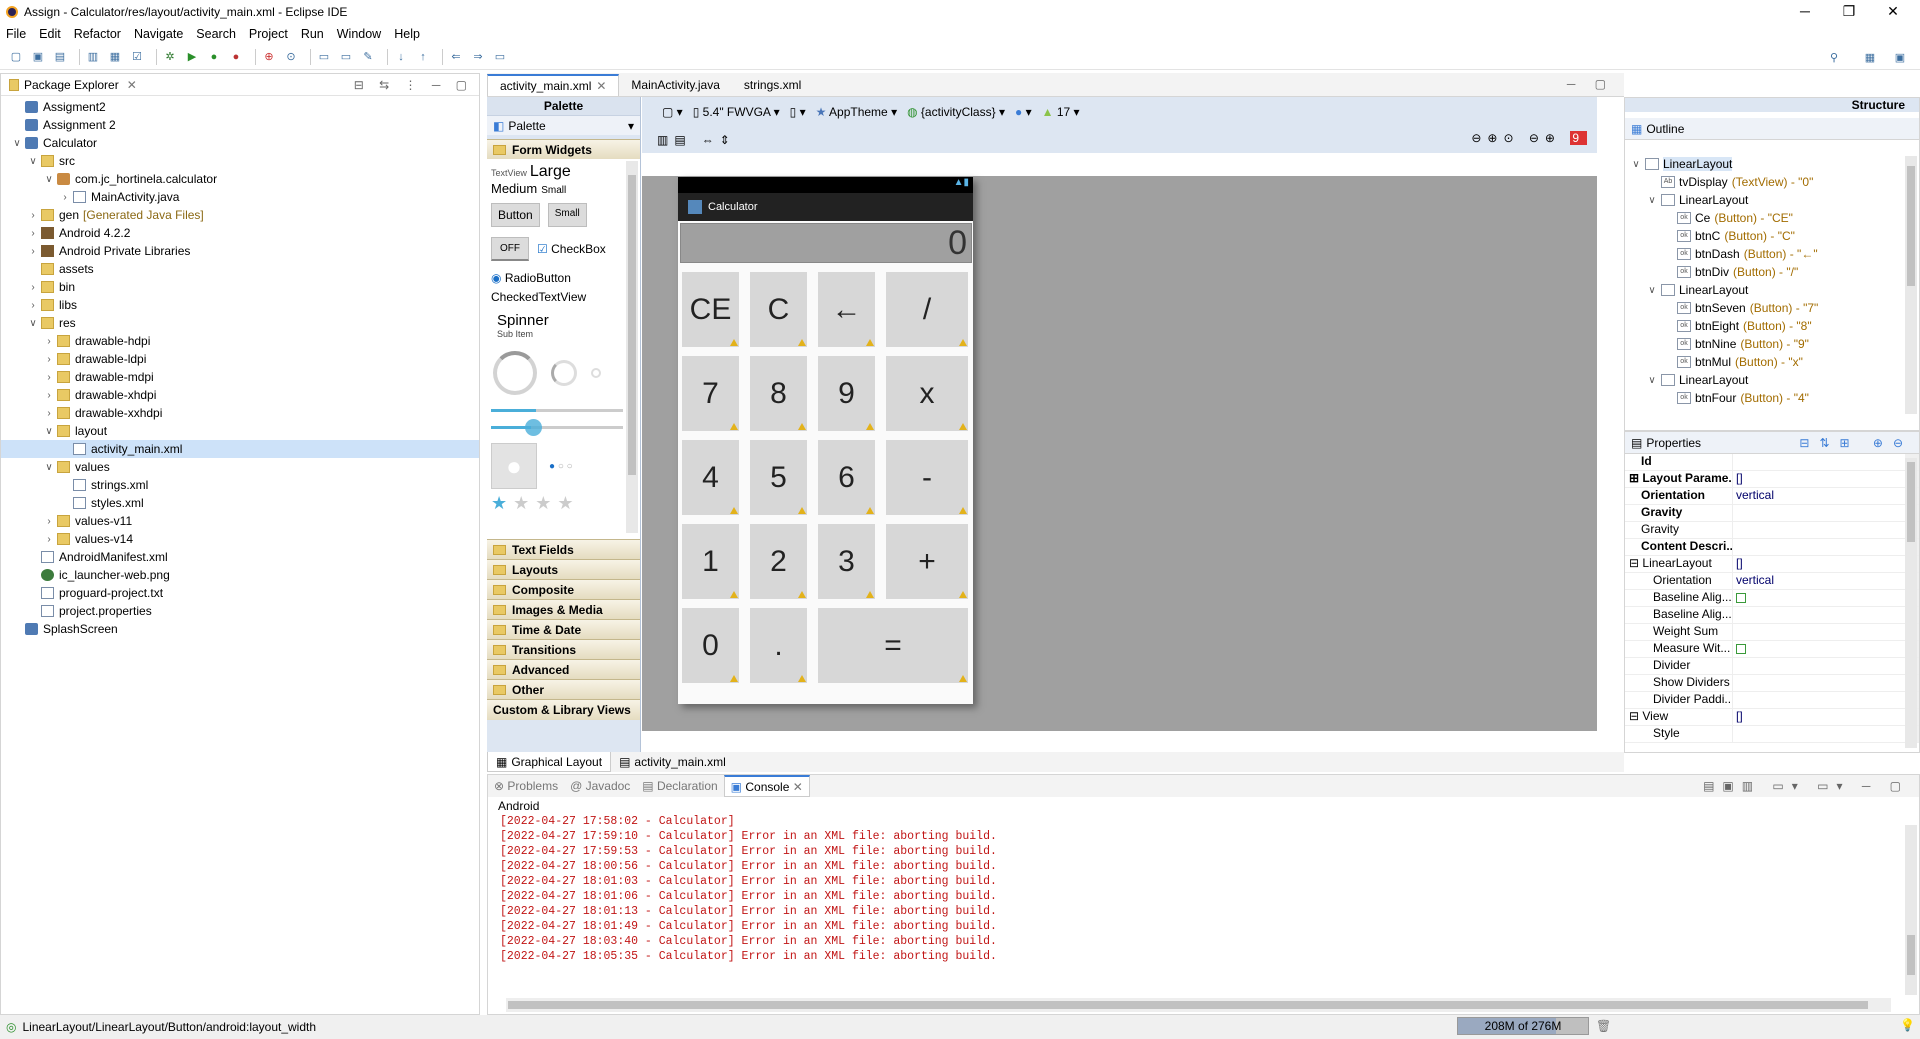  Describe the element at coordinates (710, 309) in the screenshot. I see `calc-key: CE` at that location.